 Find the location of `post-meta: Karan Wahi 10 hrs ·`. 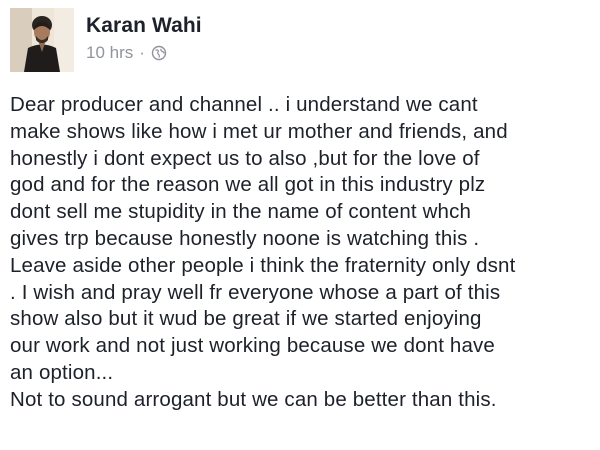

post-meta: Karan Wahi 10 hrs · is located at coordinates (144, 36).